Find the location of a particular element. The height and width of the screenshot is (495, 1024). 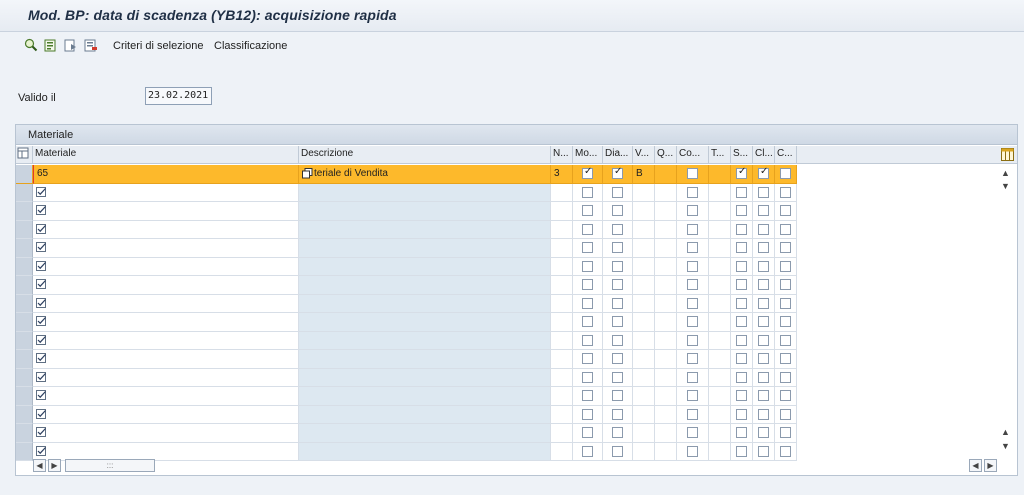

cell-v: B is located at coordinates (644, 174).